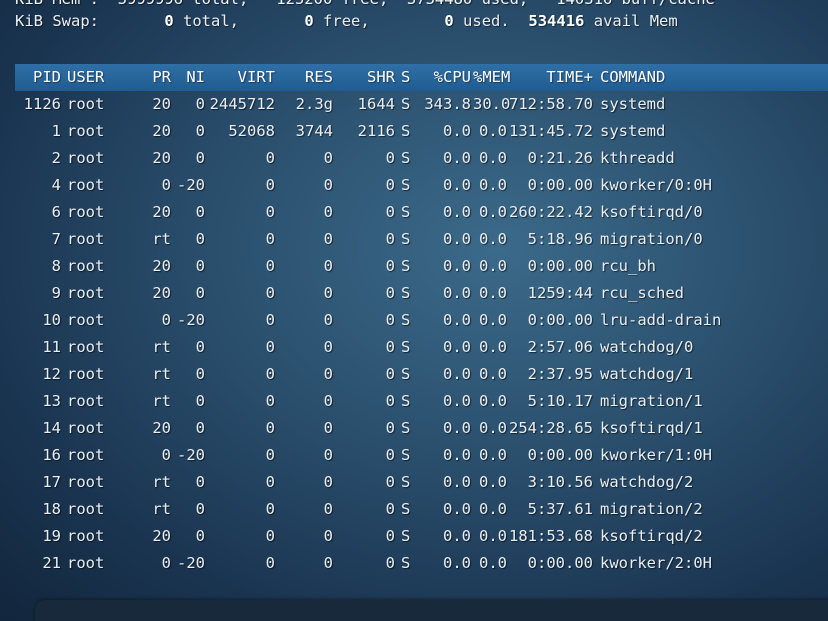 The image size is (828, 621). What do you see at coordinates (366, 77) in the screenshot?
I see `column-shr: SHR` at bounding box center [366, 77].